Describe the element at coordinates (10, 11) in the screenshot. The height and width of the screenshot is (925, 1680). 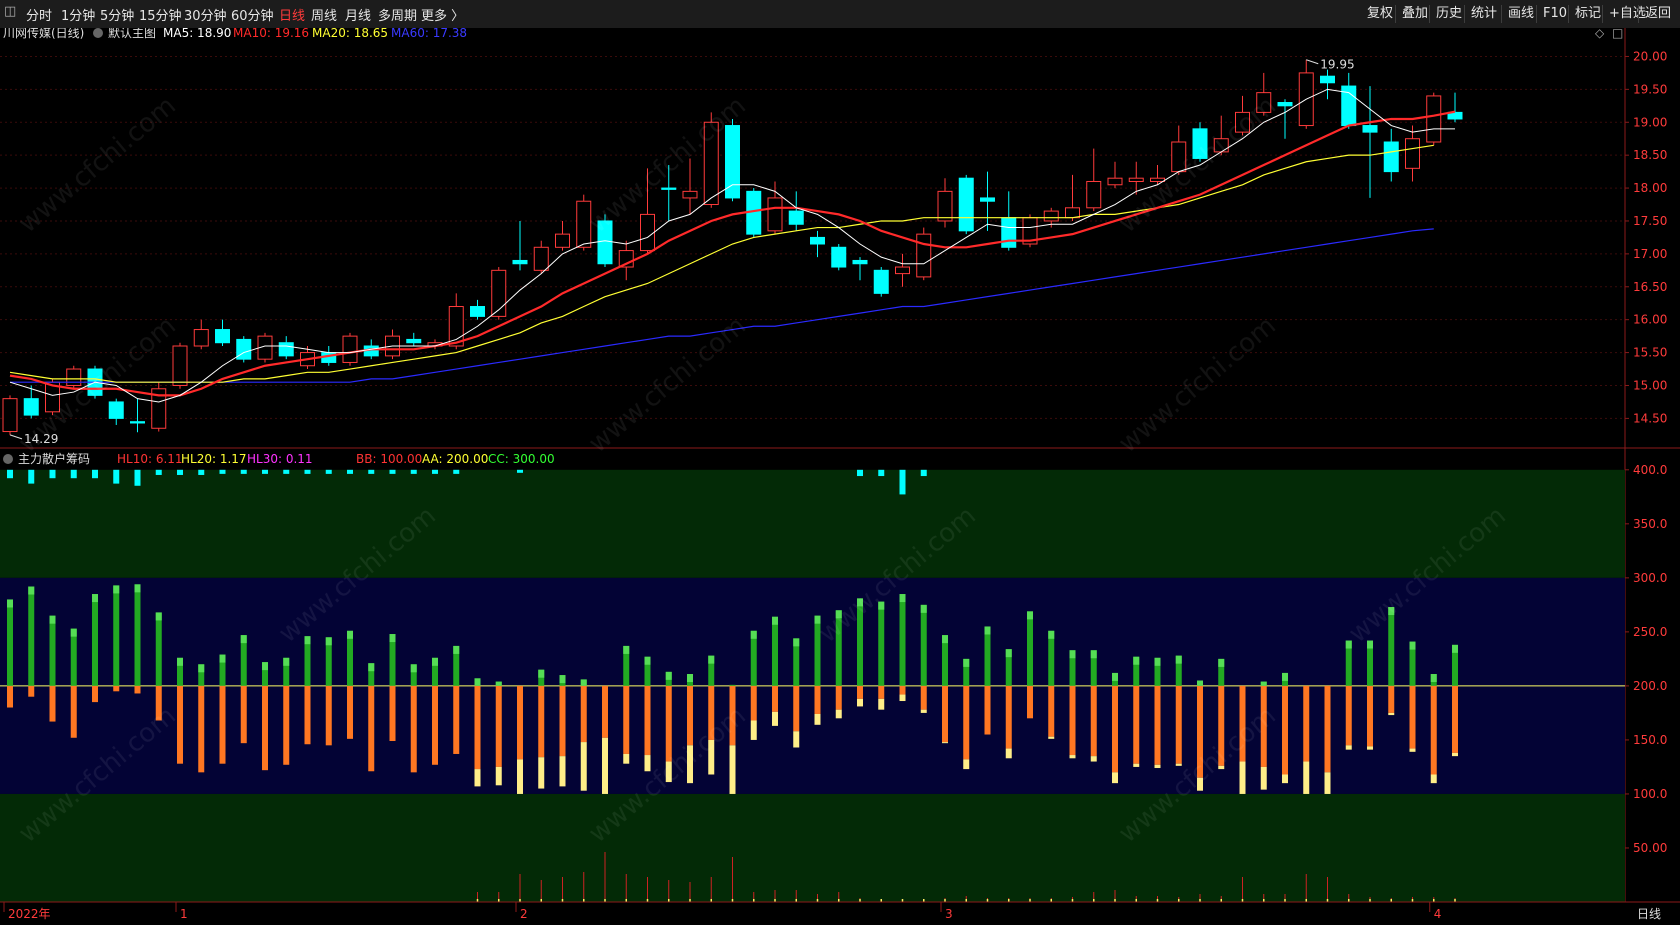
I see `toolbar-menu-icon: ◫` at that location.